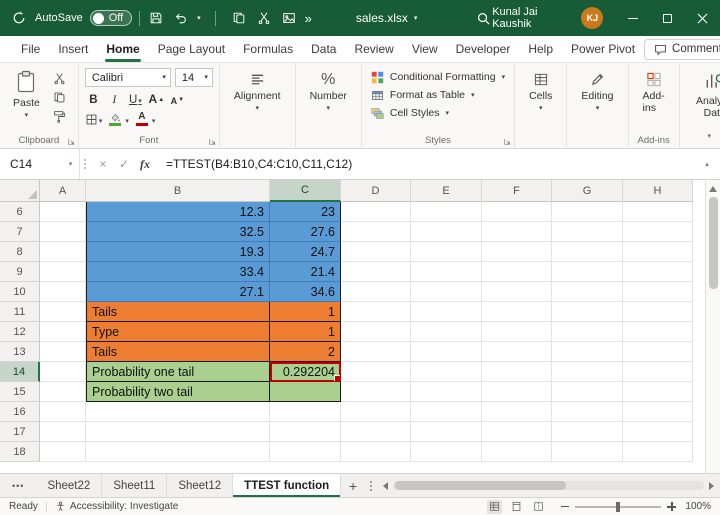 The width and height of the screenshot is (720, 515). I want to click on cell-H11, so click(658, 312).